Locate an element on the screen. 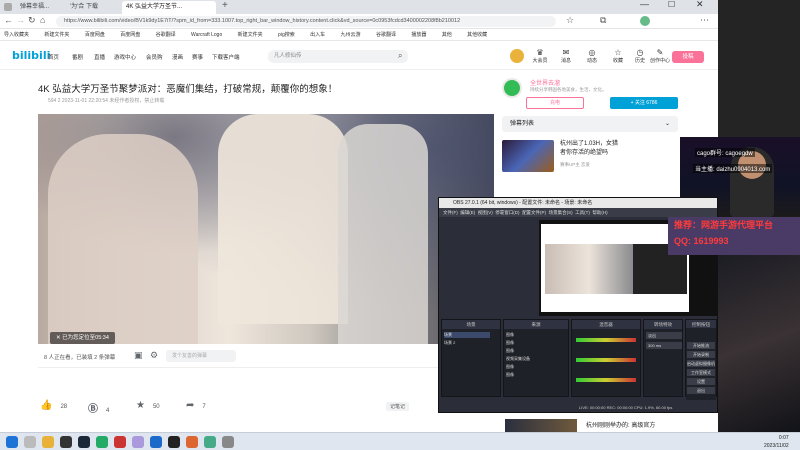  obs-menu-item: 编辑(E) is located at coordinates (467, 212).